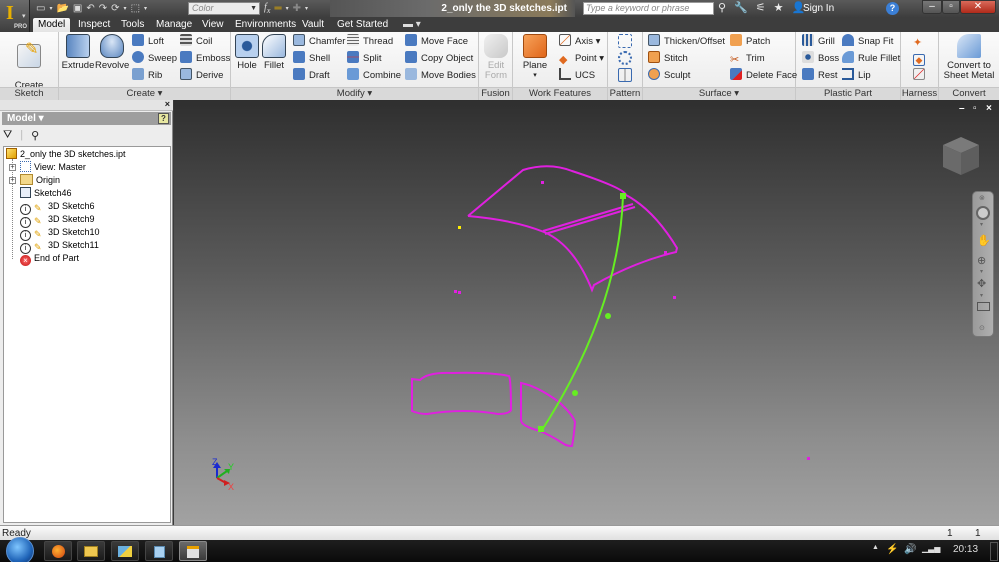 This screenshot has height=562, width=999. I want to click on convert-to-sheet-metal-button: Convert to Sheet Metal, so click(969, 57).